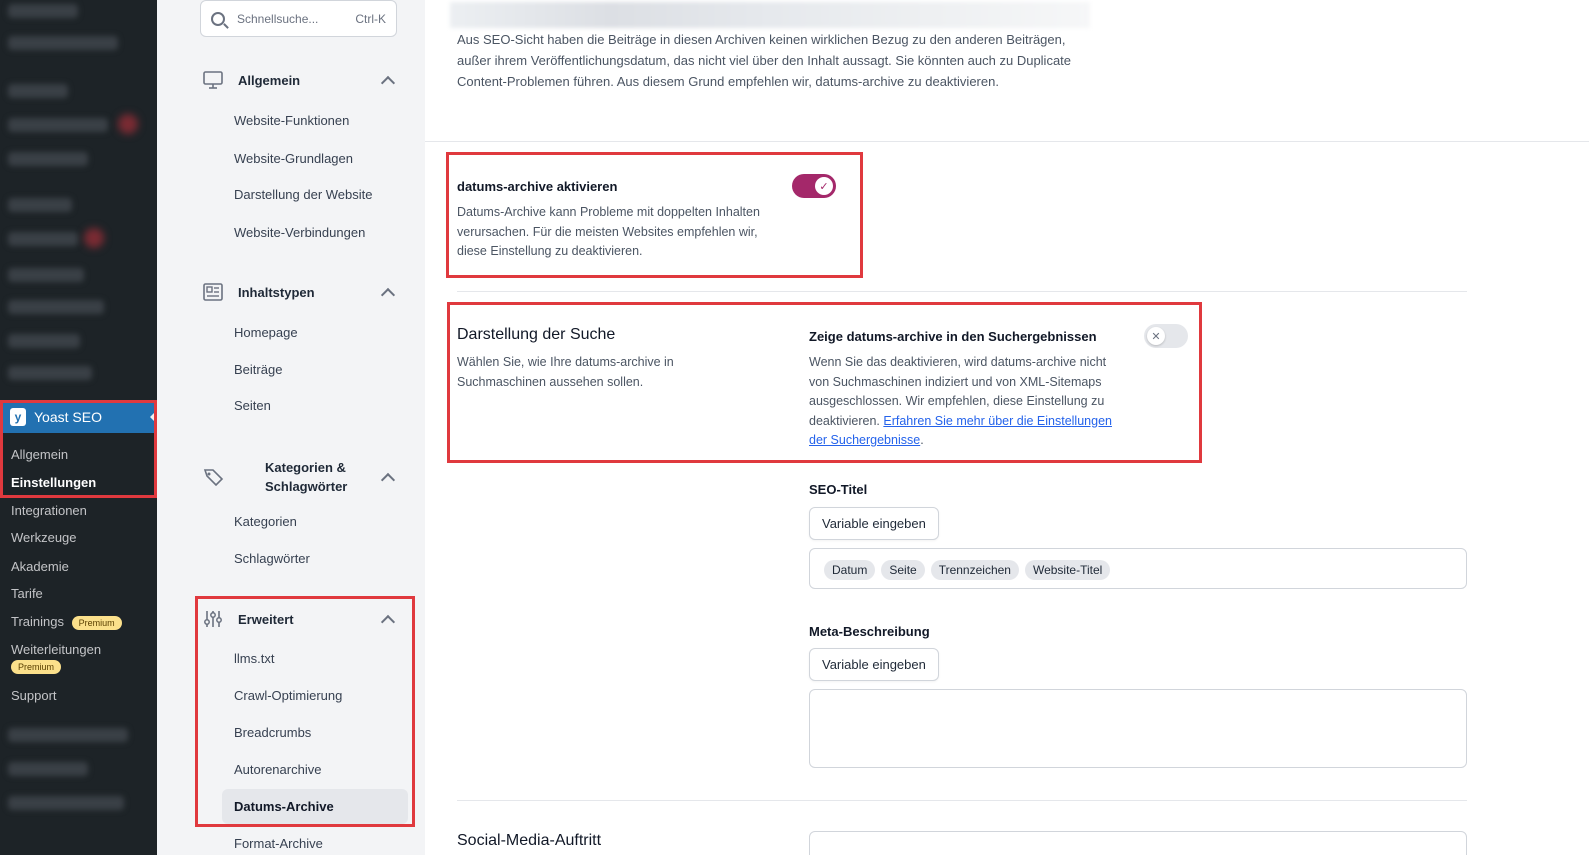  I want to click on meta-description-label: Meta-Beschreibung, so click(869, 631).